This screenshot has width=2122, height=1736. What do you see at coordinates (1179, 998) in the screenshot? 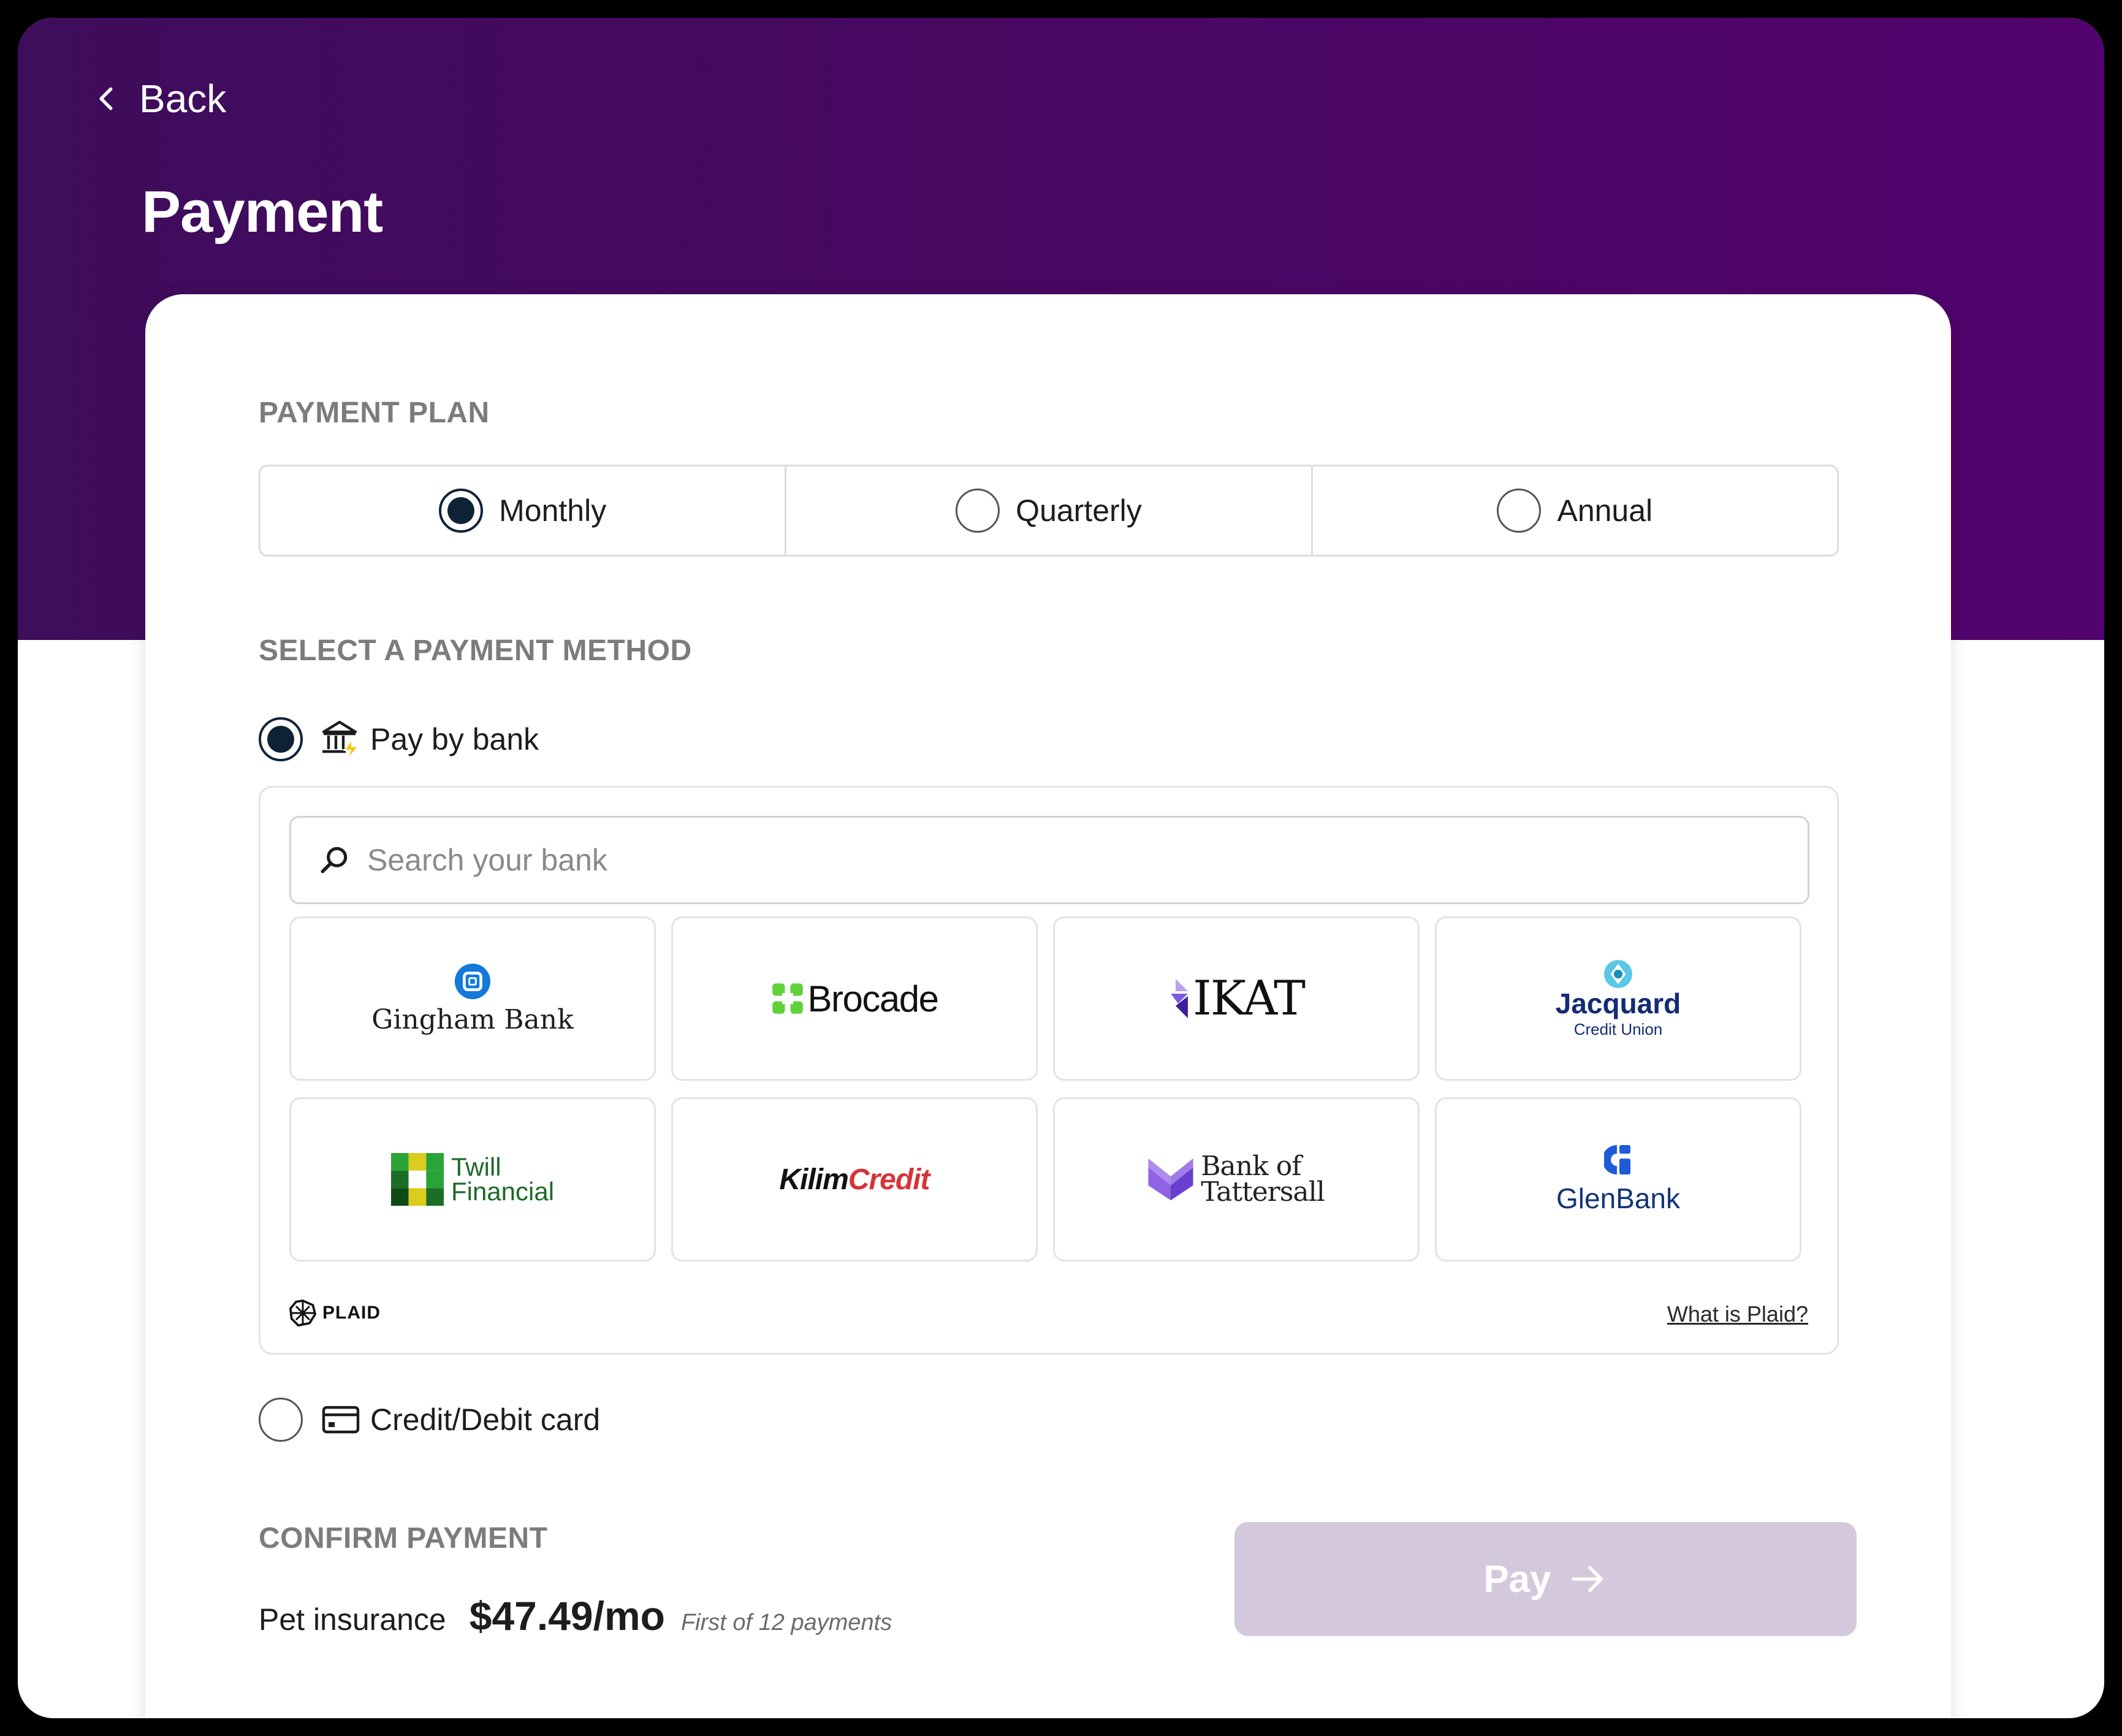
I see `ikat-logo-icon` at bounding box center [1179, 998].